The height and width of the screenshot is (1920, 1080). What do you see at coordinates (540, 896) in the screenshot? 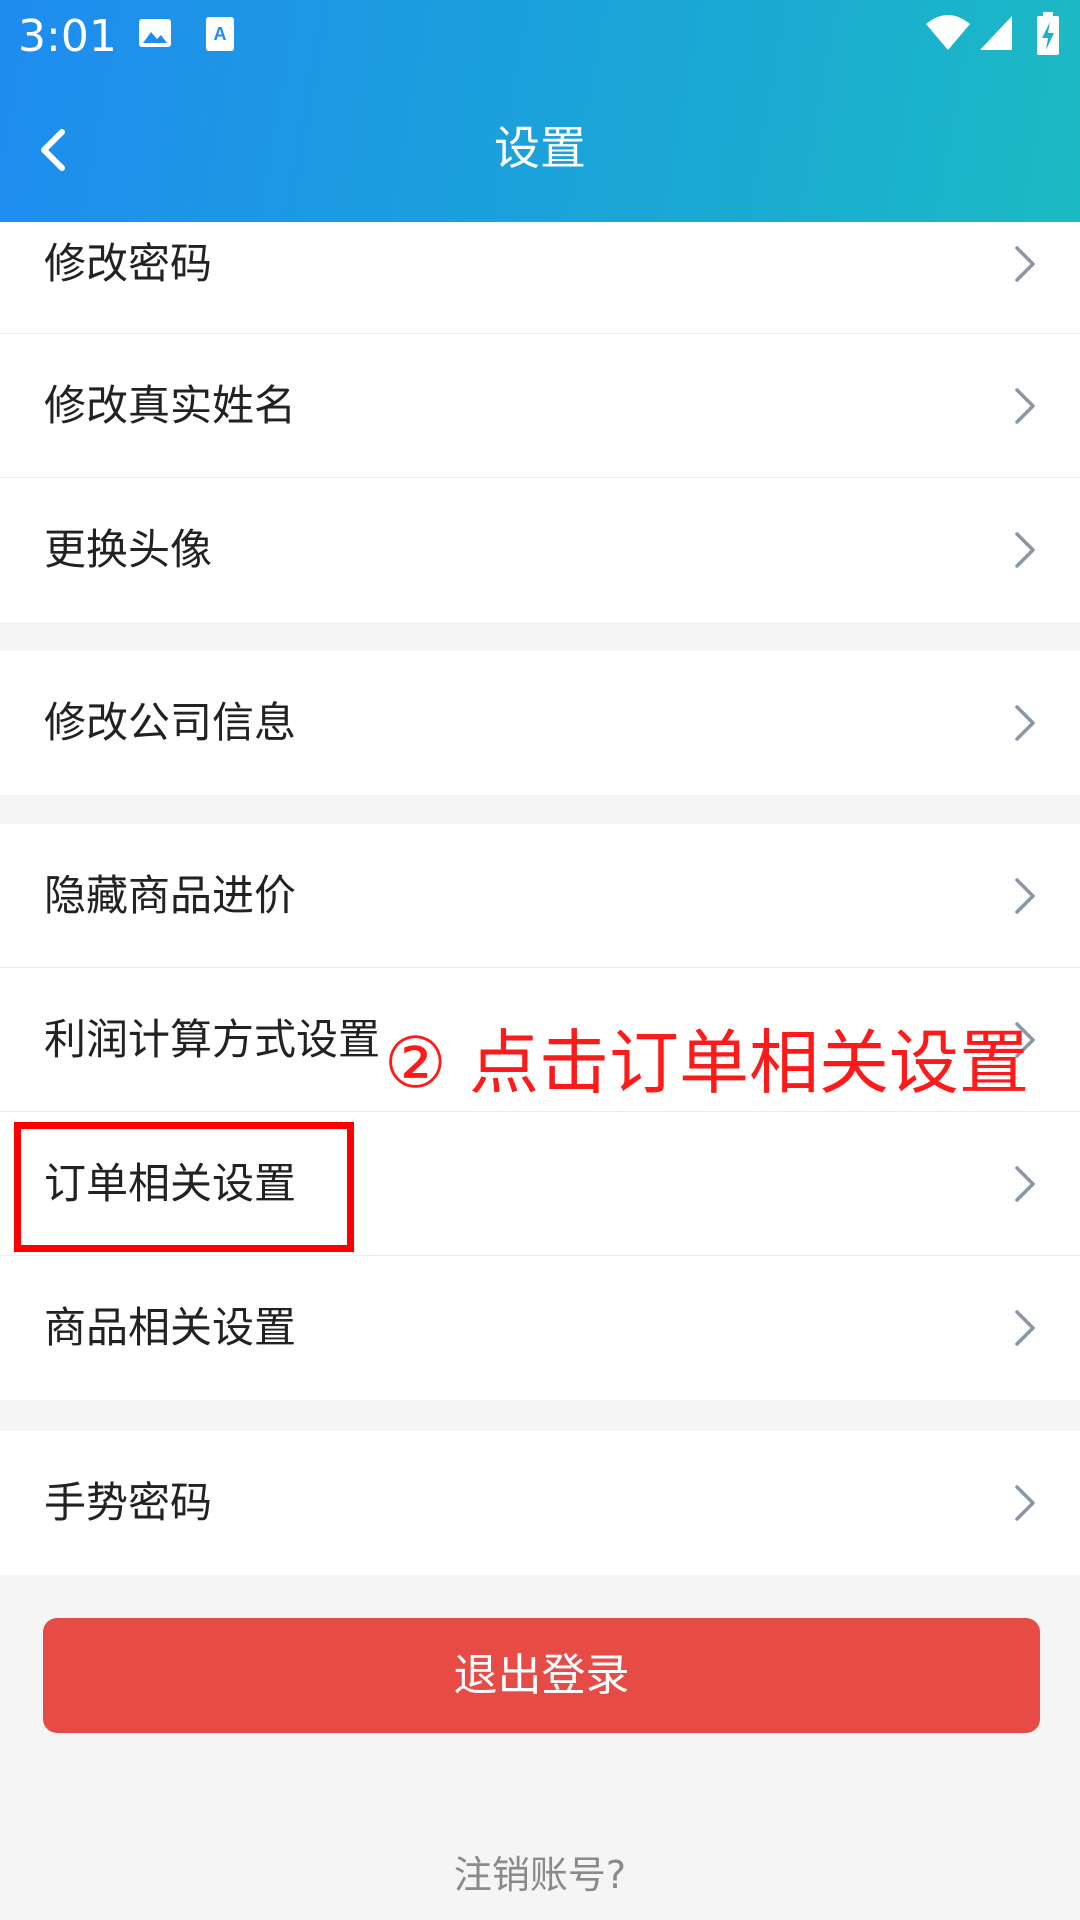
I see `list-item-hide-cost-price: 隐藏商品进价` at bounding box center [540, 896].